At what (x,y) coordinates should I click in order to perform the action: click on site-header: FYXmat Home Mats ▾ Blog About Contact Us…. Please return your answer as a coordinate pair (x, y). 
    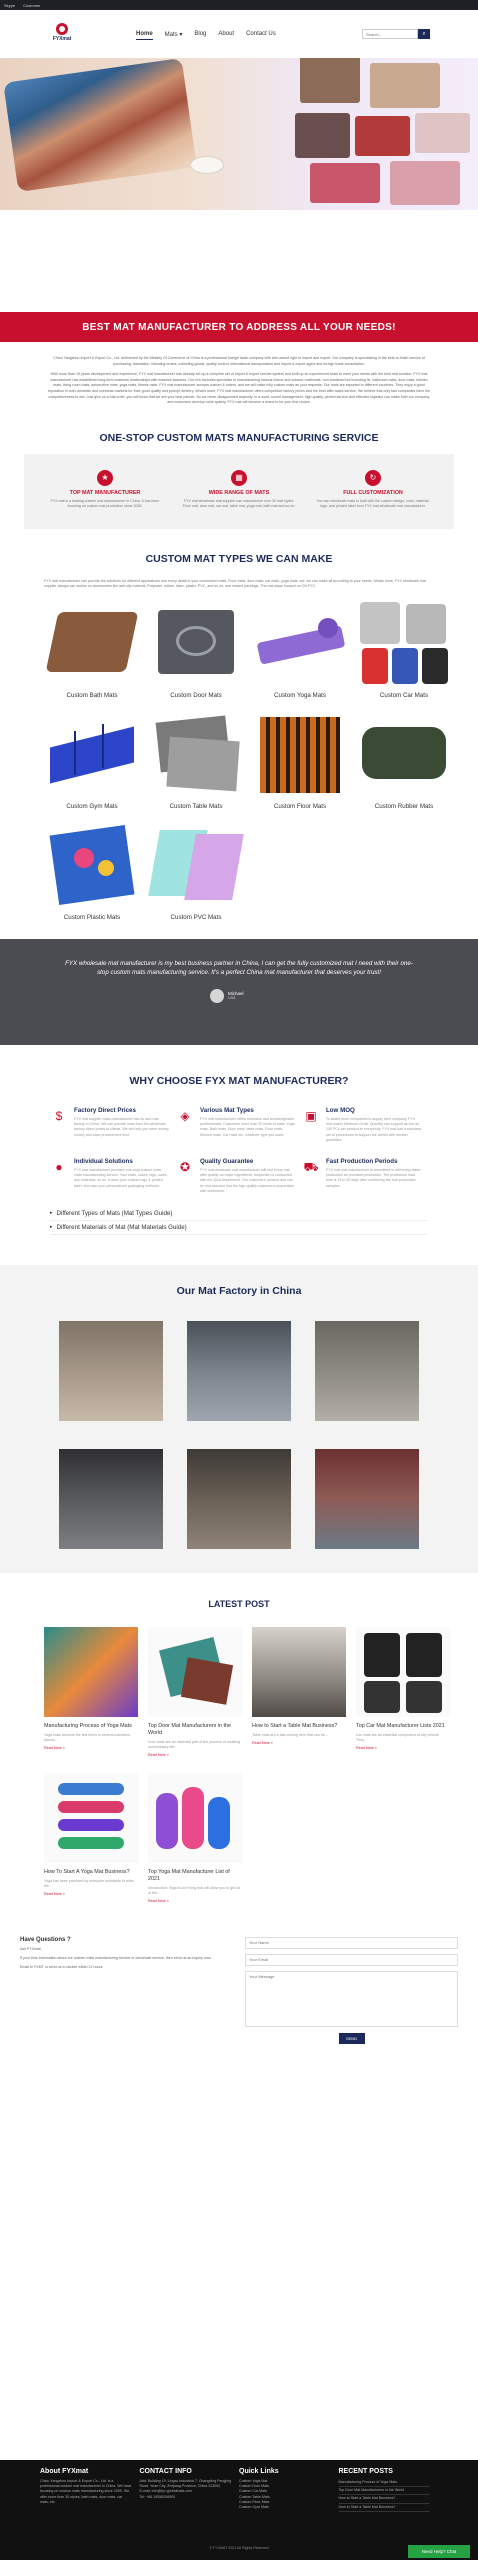
    Looking at the image, I should click on (239, 34).